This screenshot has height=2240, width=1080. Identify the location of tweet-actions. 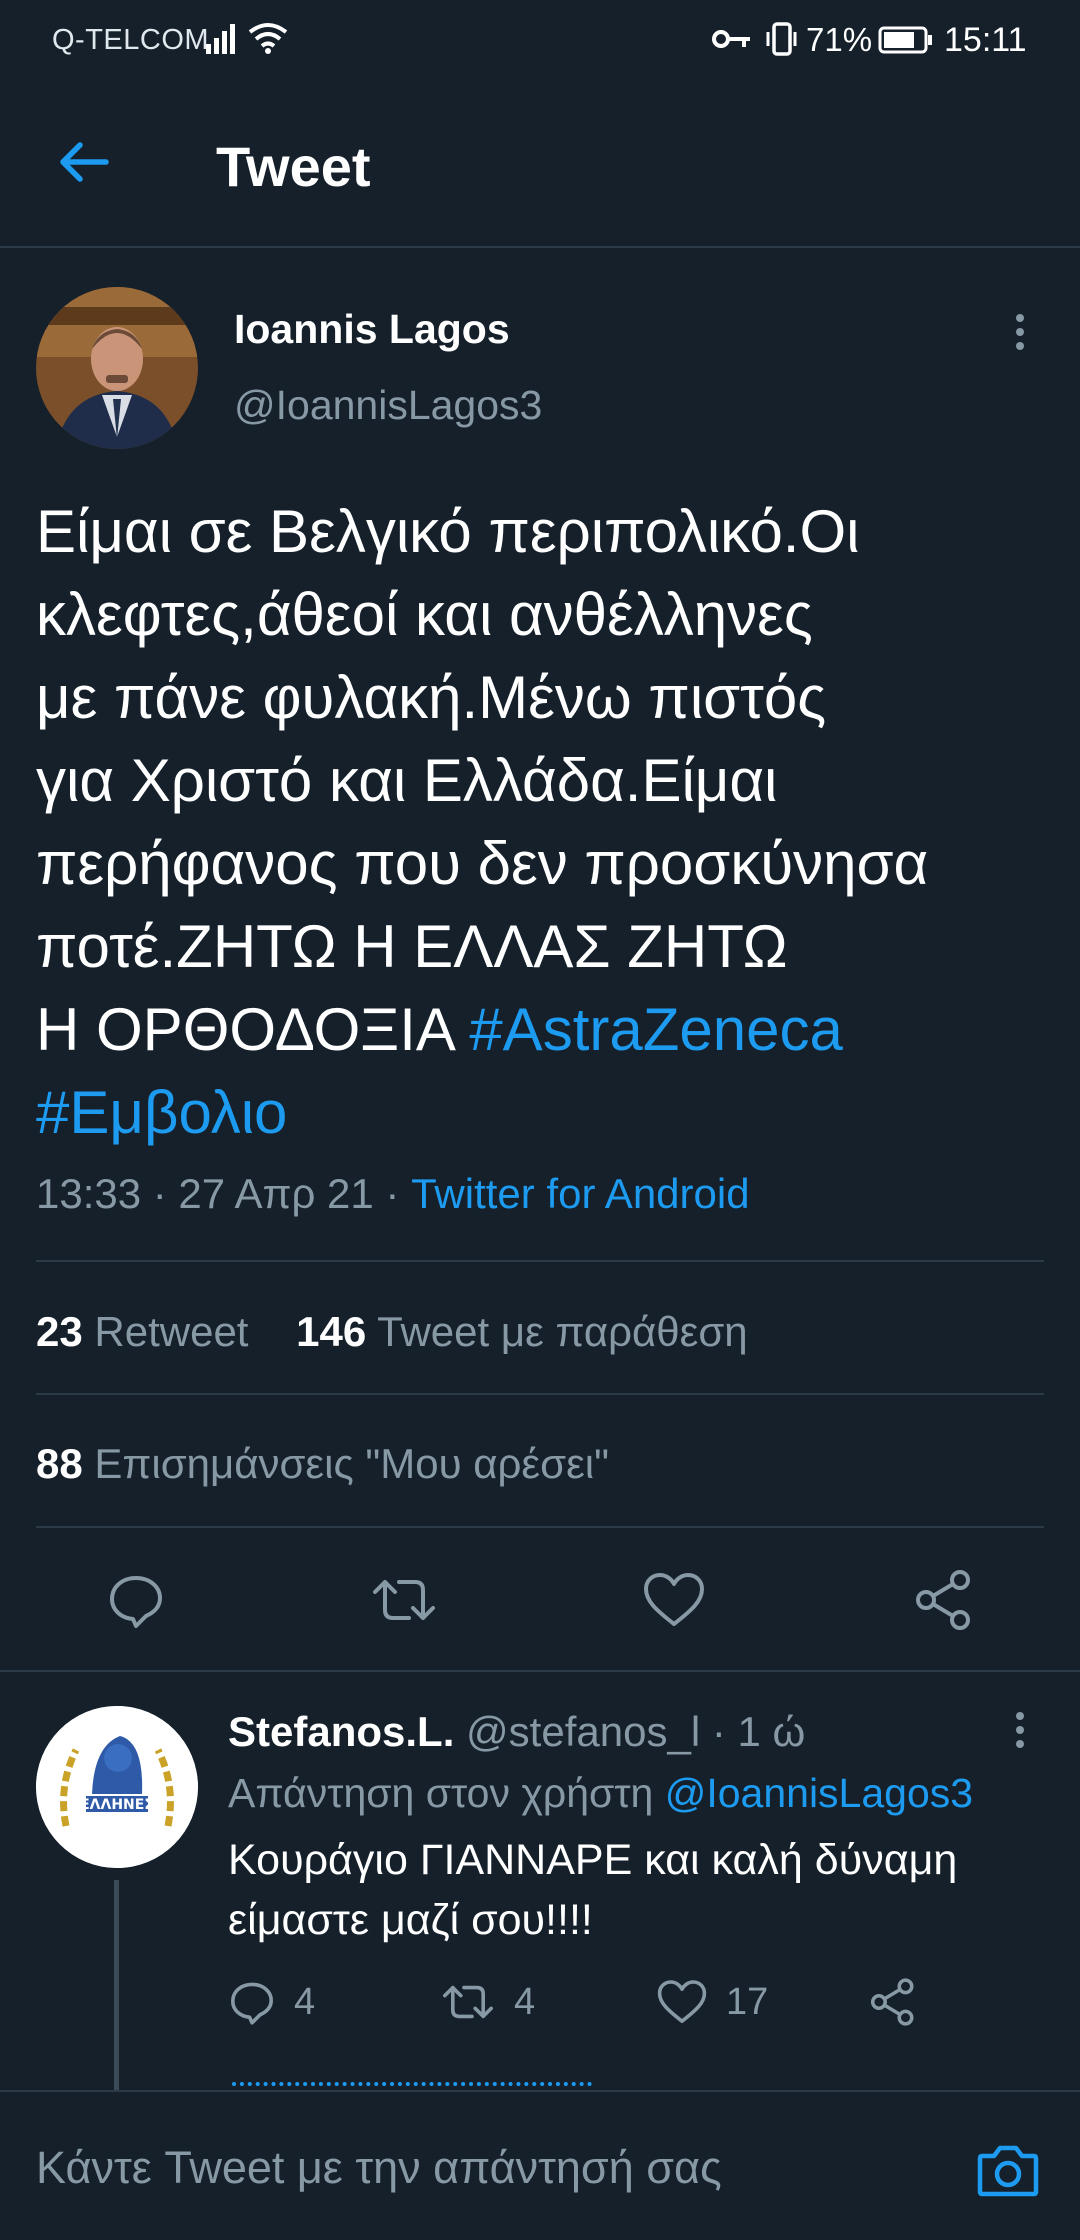
(540, 1600).